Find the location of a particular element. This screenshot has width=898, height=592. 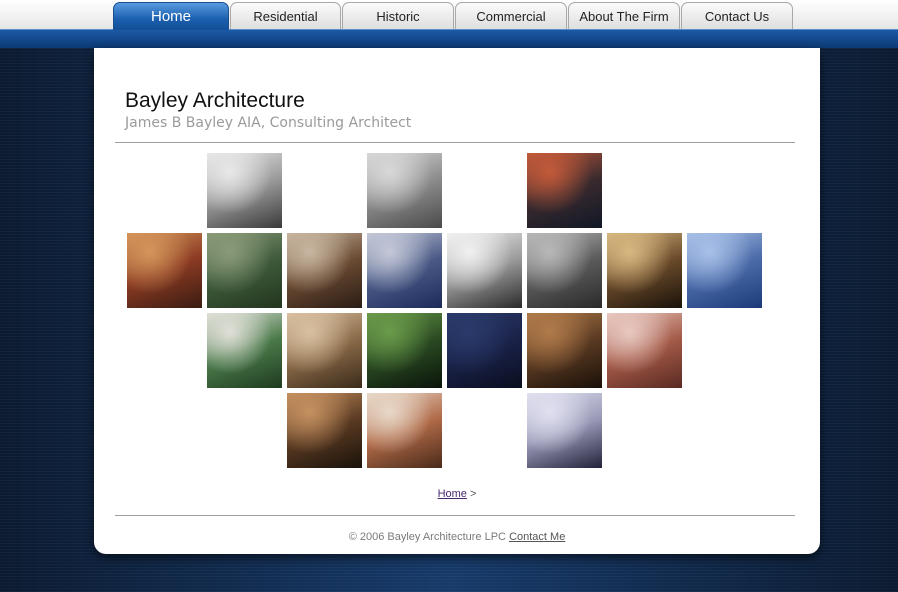

breadcrumb-home-link: Home is located at coordinates (452, 494).